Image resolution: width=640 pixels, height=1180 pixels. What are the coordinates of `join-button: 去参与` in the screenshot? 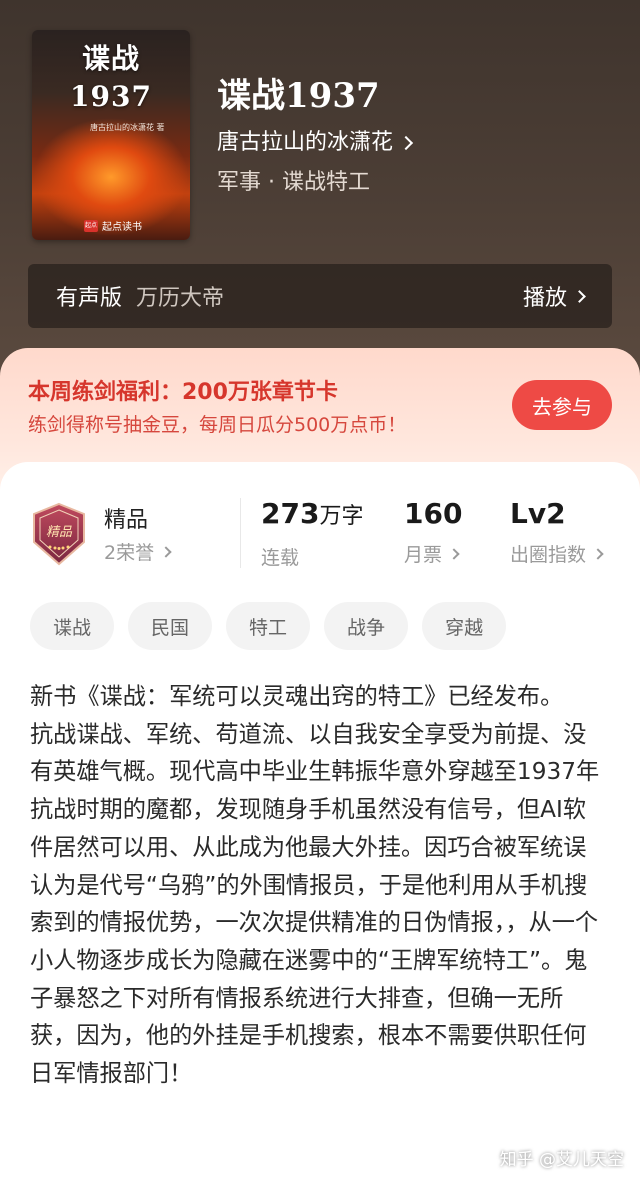 It's located at (562, 405).